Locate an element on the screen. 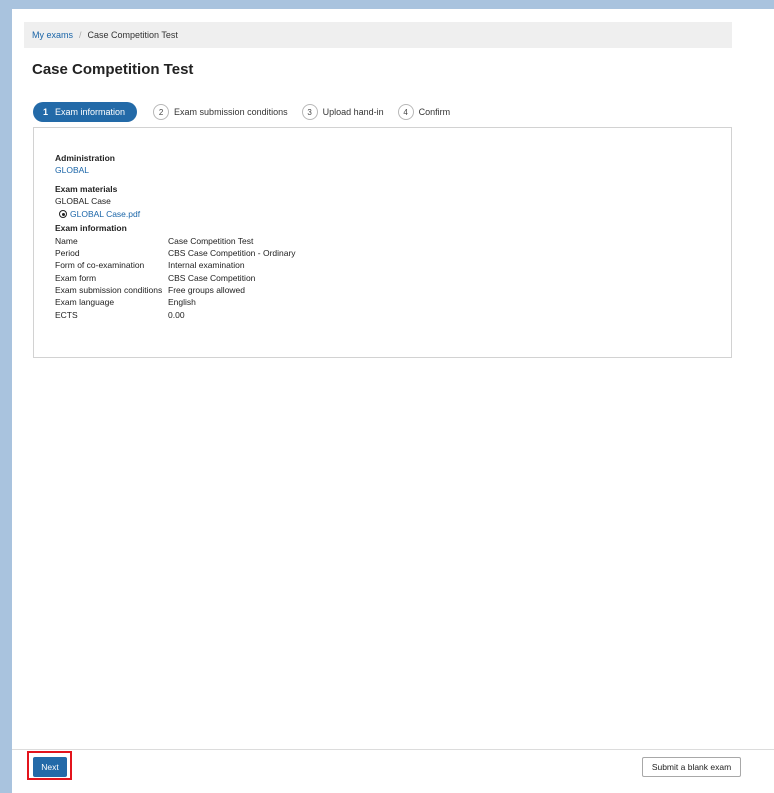 This screenshot has width=774, height=793. table-row: Period CBS Case Competition - Ordinary is located at coordinates (175, 253).